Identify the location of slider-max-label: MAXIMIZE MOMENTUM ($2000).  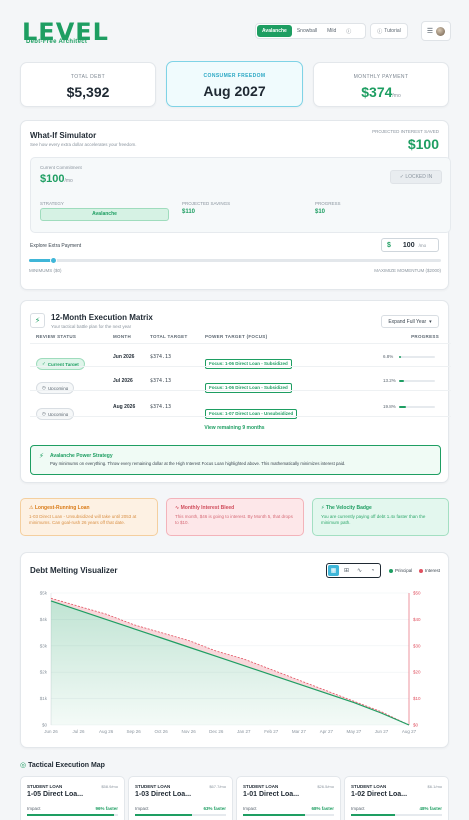
(407, 270).